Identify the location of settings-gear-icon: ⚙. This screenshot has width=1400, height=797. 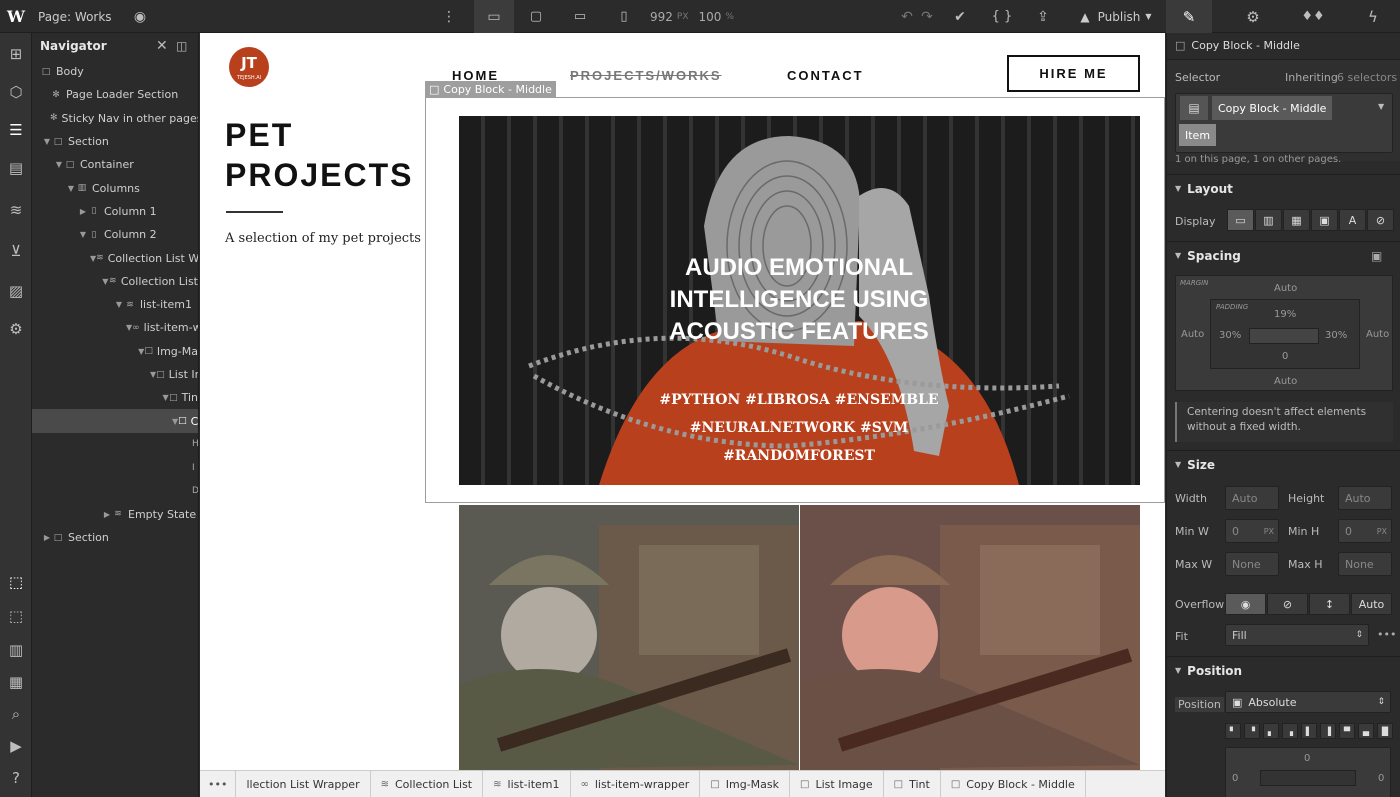
(16, 329).